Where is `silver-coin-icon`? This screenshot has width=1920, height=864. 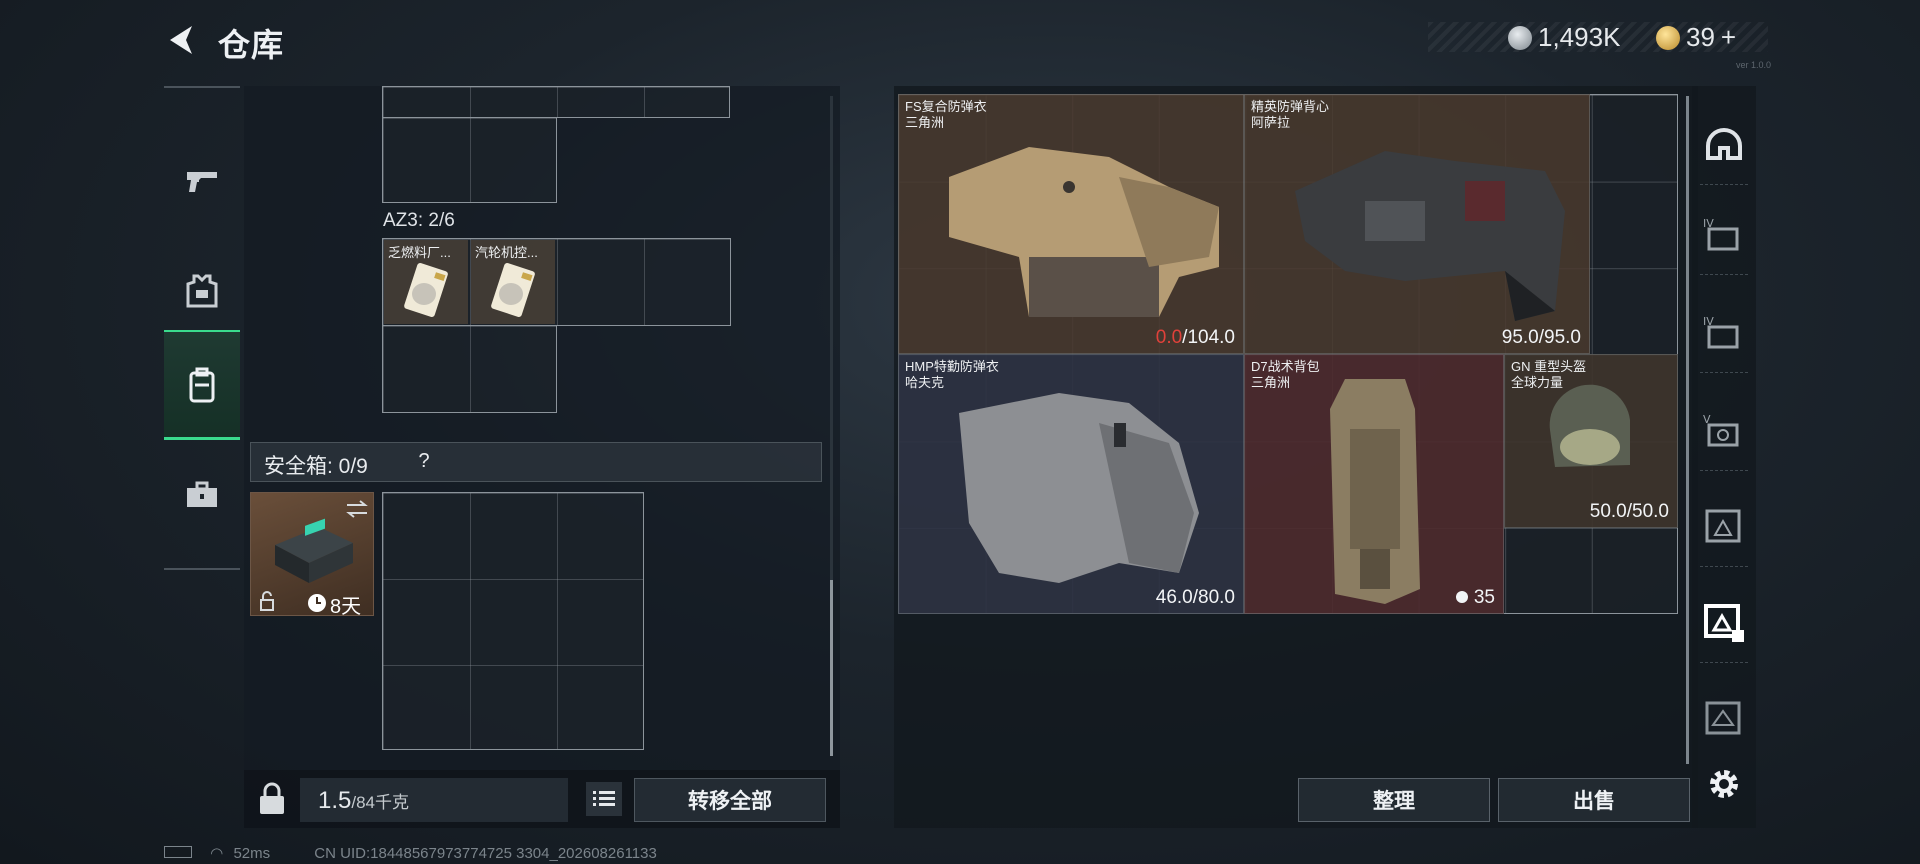 silver-coin-icon is located at coordinates (1520, 37).